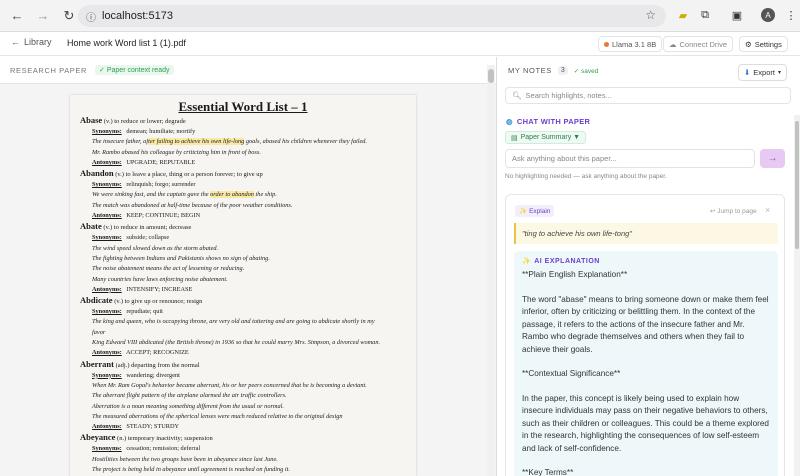  I want to click on entry-label-text: INTENSIFY; INCREASE, so click(158, 289).